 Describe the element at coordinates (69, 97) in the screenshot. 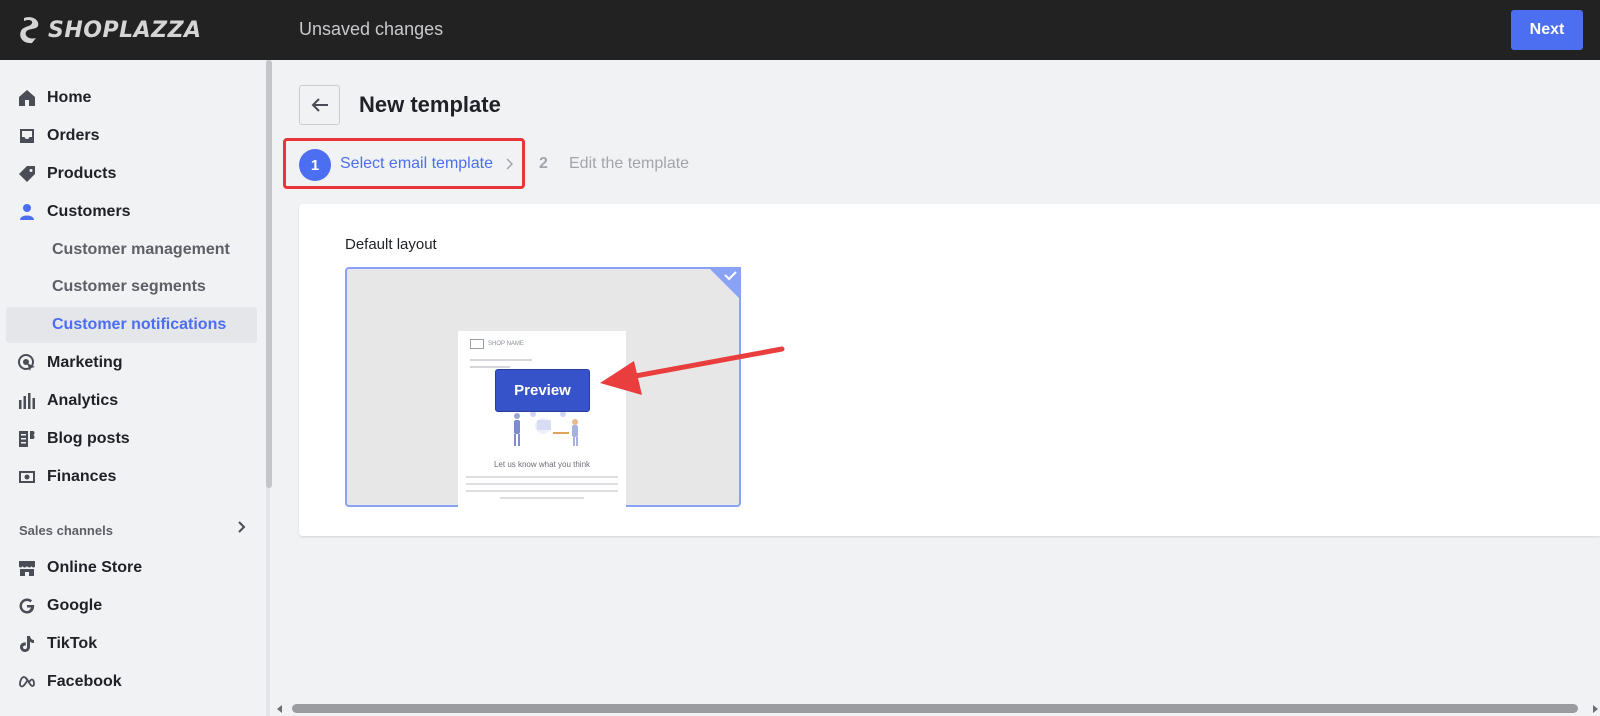

I see `sidebar-item-label: Home` at that location.